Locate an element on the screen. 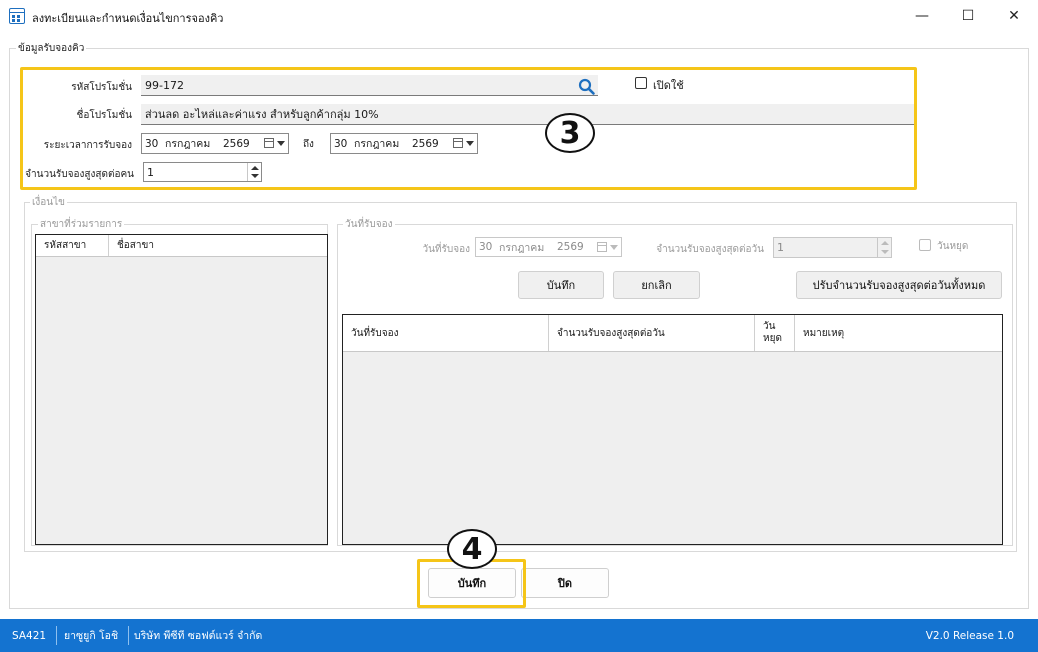 The image size is (1038, 652). maximize-button: ☐ is located at coordinates (968, 16).